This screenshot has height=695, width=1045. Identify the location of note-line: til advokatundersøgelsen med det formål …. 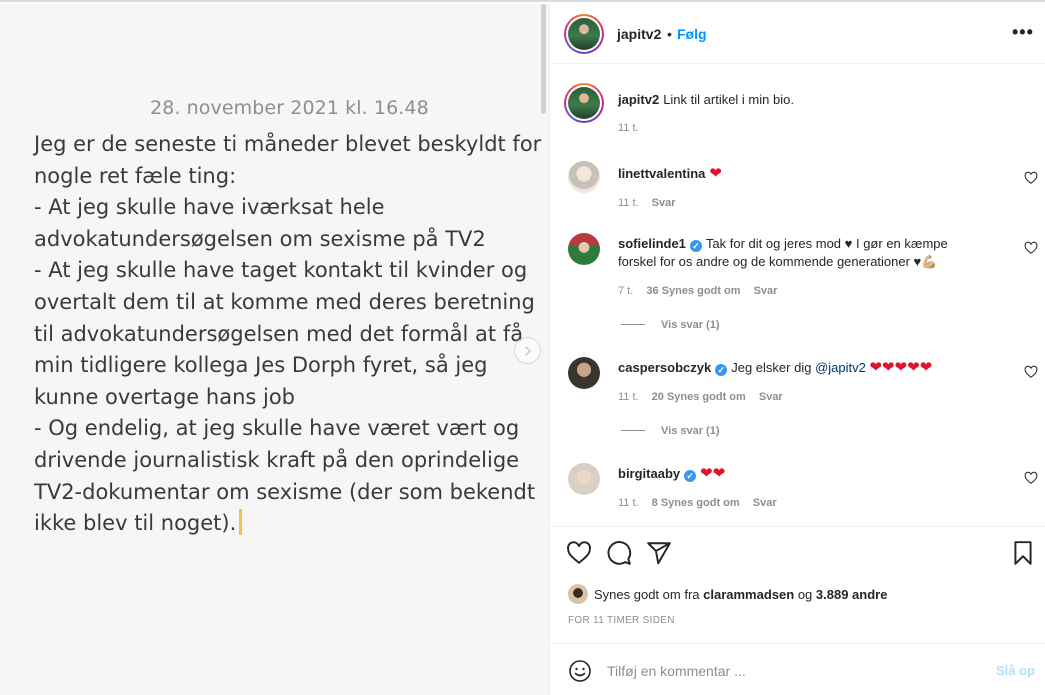
(279, 333).